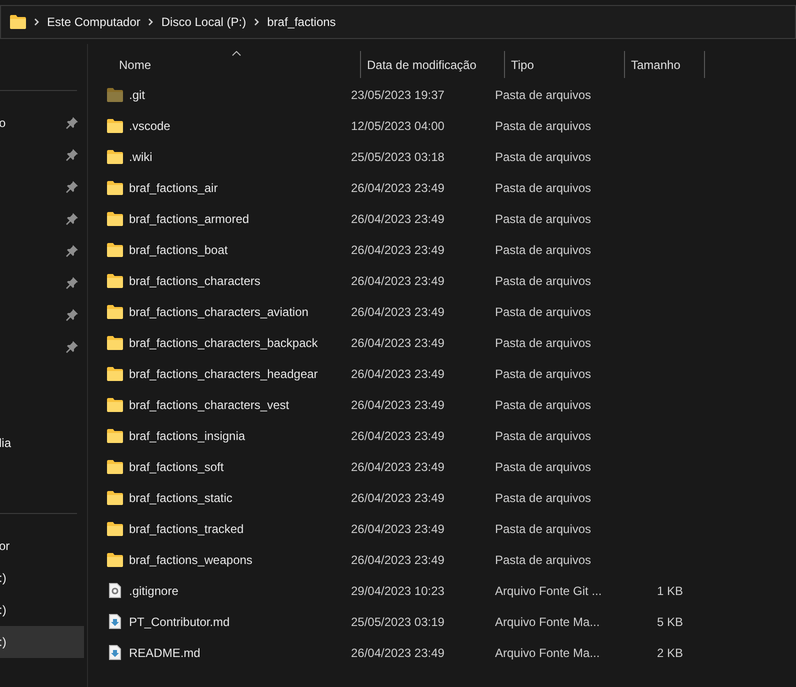 Image resolution: width=796 pixels, height=687 pixels. I want to click on file-size: 2 KB, so click(669, 653).